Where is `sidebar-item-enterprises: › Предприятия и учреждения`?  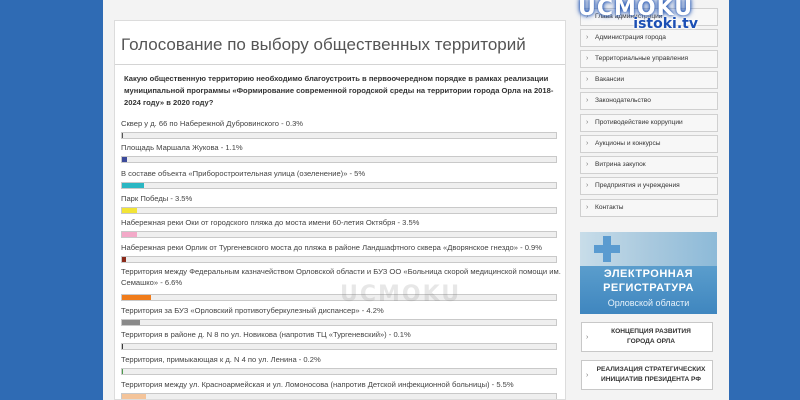
sidebar-item-enterprises: › Предприятия и учреждения is located at coordinates (649, 186).